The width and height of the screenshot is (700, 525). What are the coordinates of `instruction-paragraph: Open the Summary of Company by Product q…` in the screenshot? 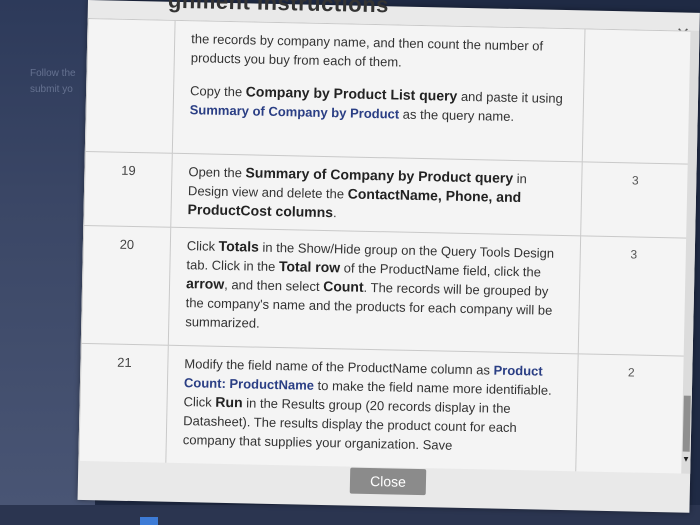 It's located at (374, 194).